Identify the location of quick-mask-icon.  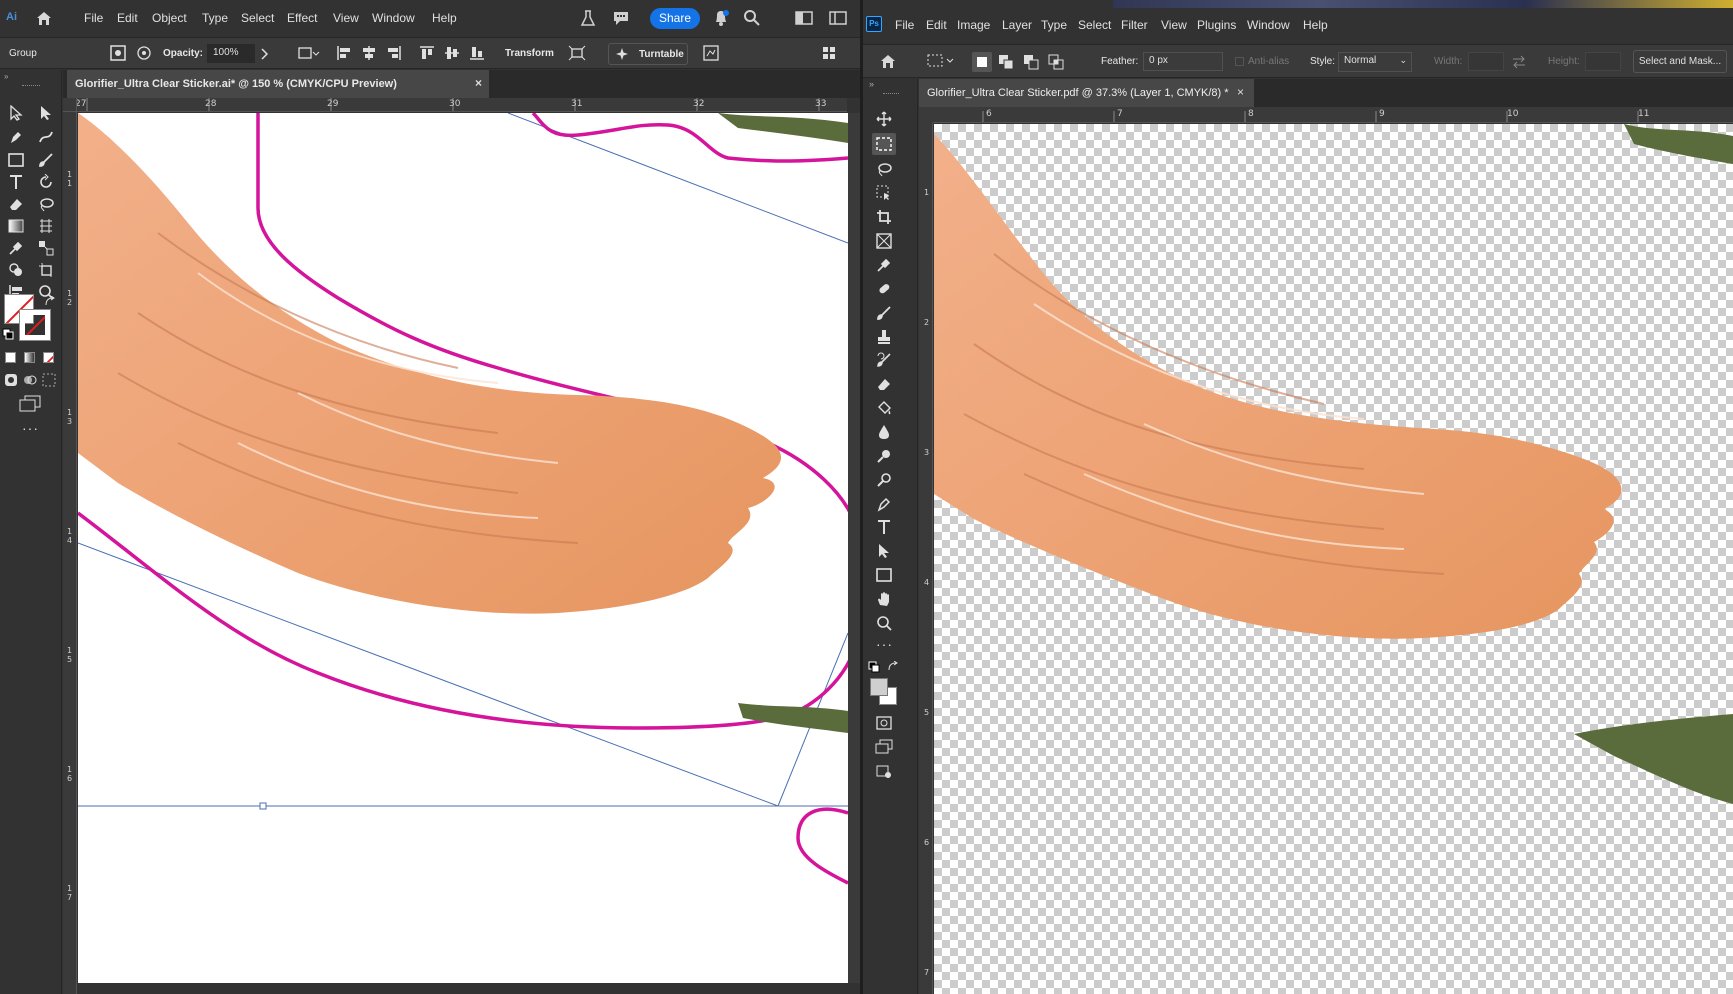
(884, 723).